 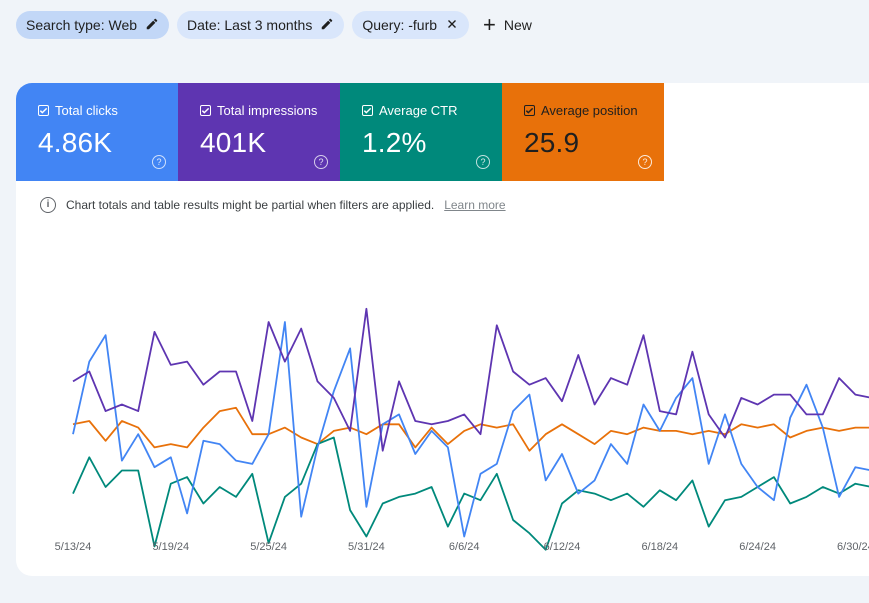 What do you see at coordinates (400, 25) in the screenshot?
I see `filter-chip-label: Query: -furb` at bounding box center [400, 25].